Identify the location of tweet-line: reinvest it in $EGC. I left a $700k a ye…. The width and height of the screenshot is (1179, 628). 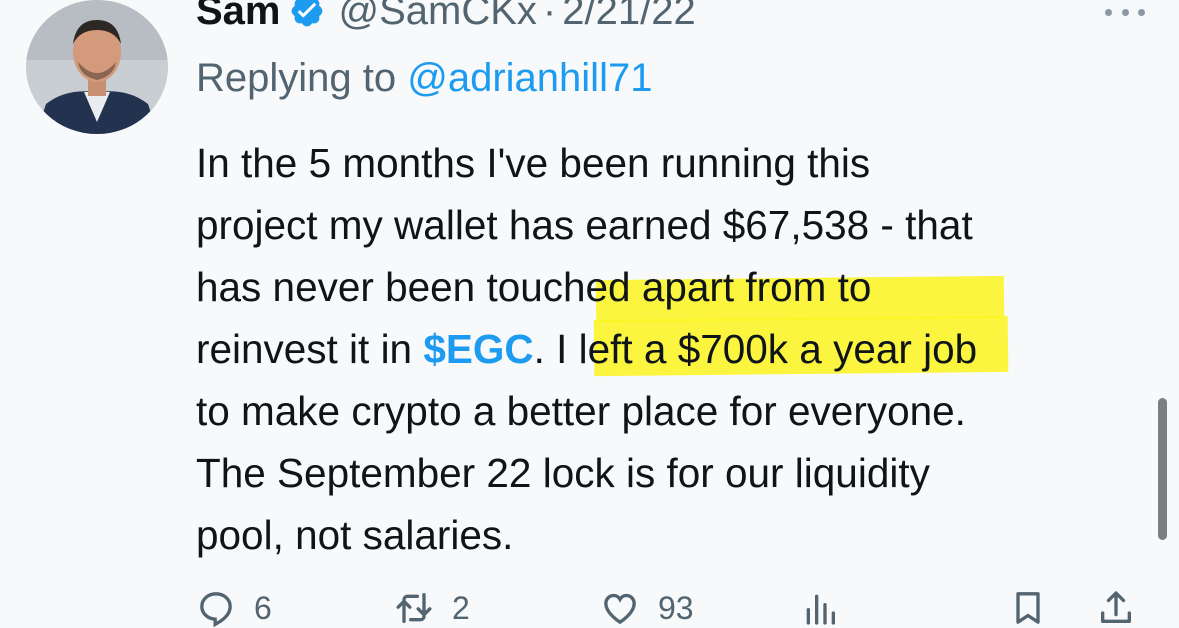
(676, 349).